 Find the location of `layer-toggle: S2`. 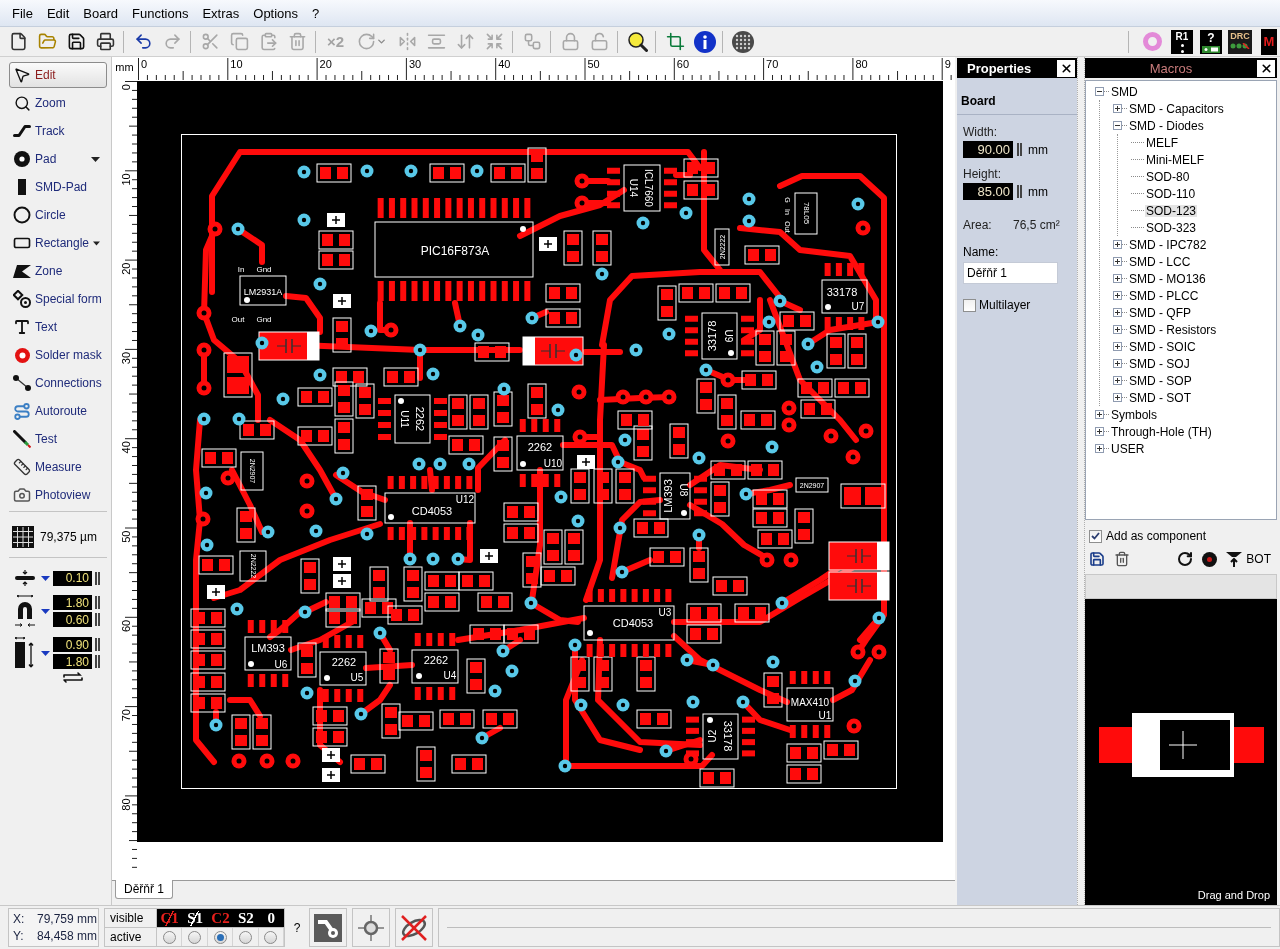

layer-toggle: S2 is located at coordinates (246, 918).